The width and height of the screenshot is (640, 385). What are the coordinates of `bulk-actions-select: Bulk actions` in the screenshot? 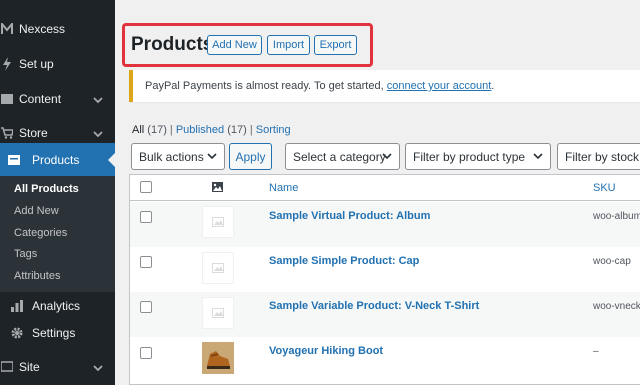 It's located at (178, 156).